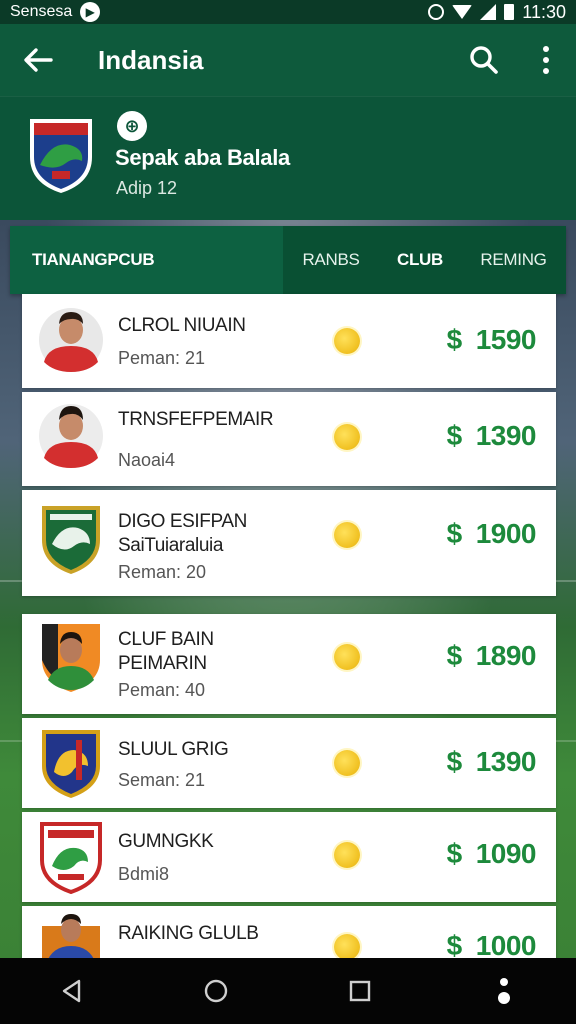  I want to click on wifi-icon, so click(462, 12).